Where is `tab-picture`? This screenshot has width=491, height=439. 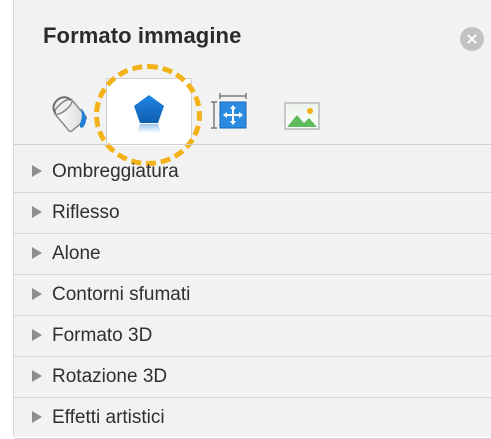 tab-picture is located at coordinates (302, 111).